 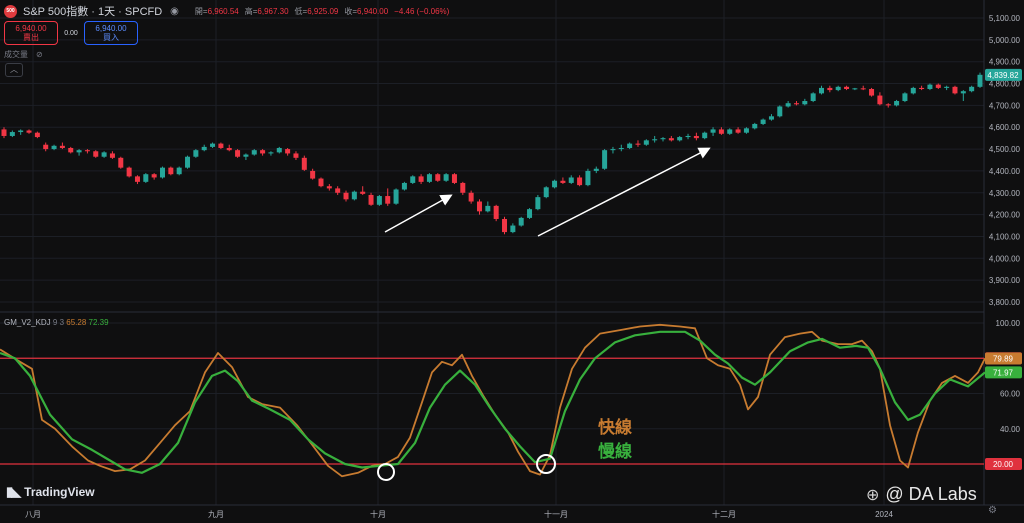 I want to click on sell-button: 6,940.00 賣出, so click(x=31, y=33).